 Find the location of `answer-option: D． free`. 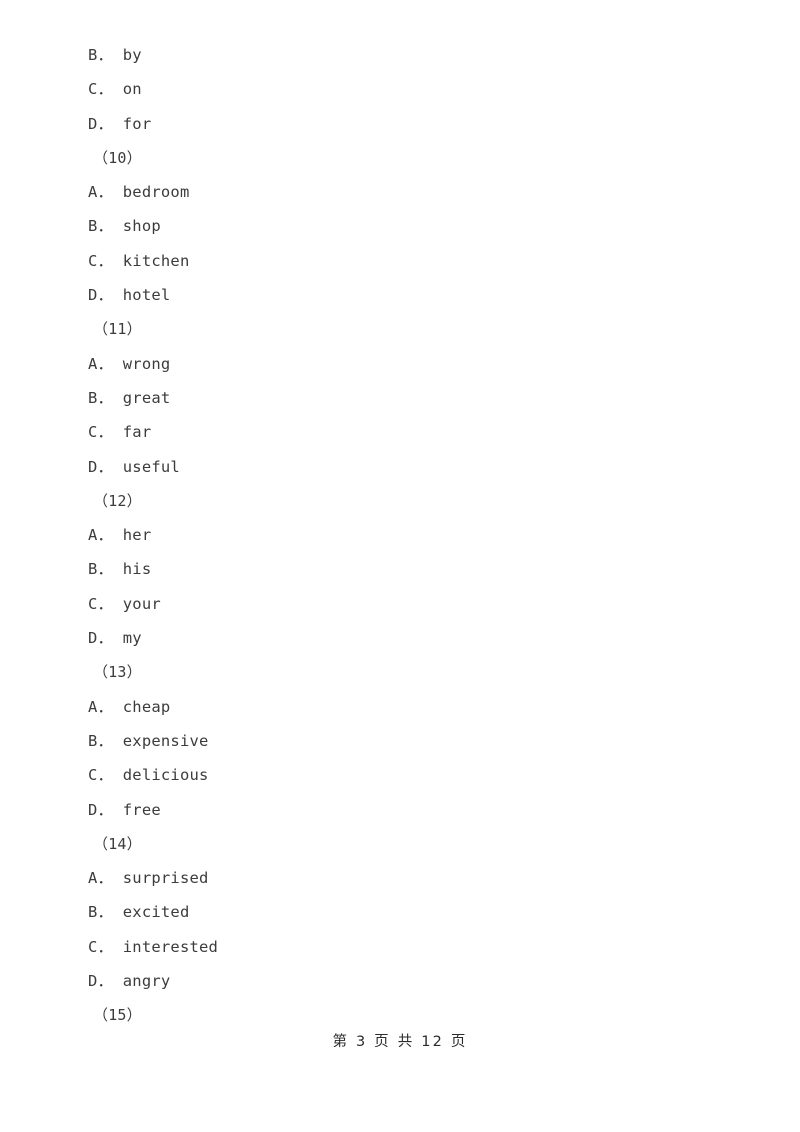

answer-option: D． free is located at coordinates (124, 809).